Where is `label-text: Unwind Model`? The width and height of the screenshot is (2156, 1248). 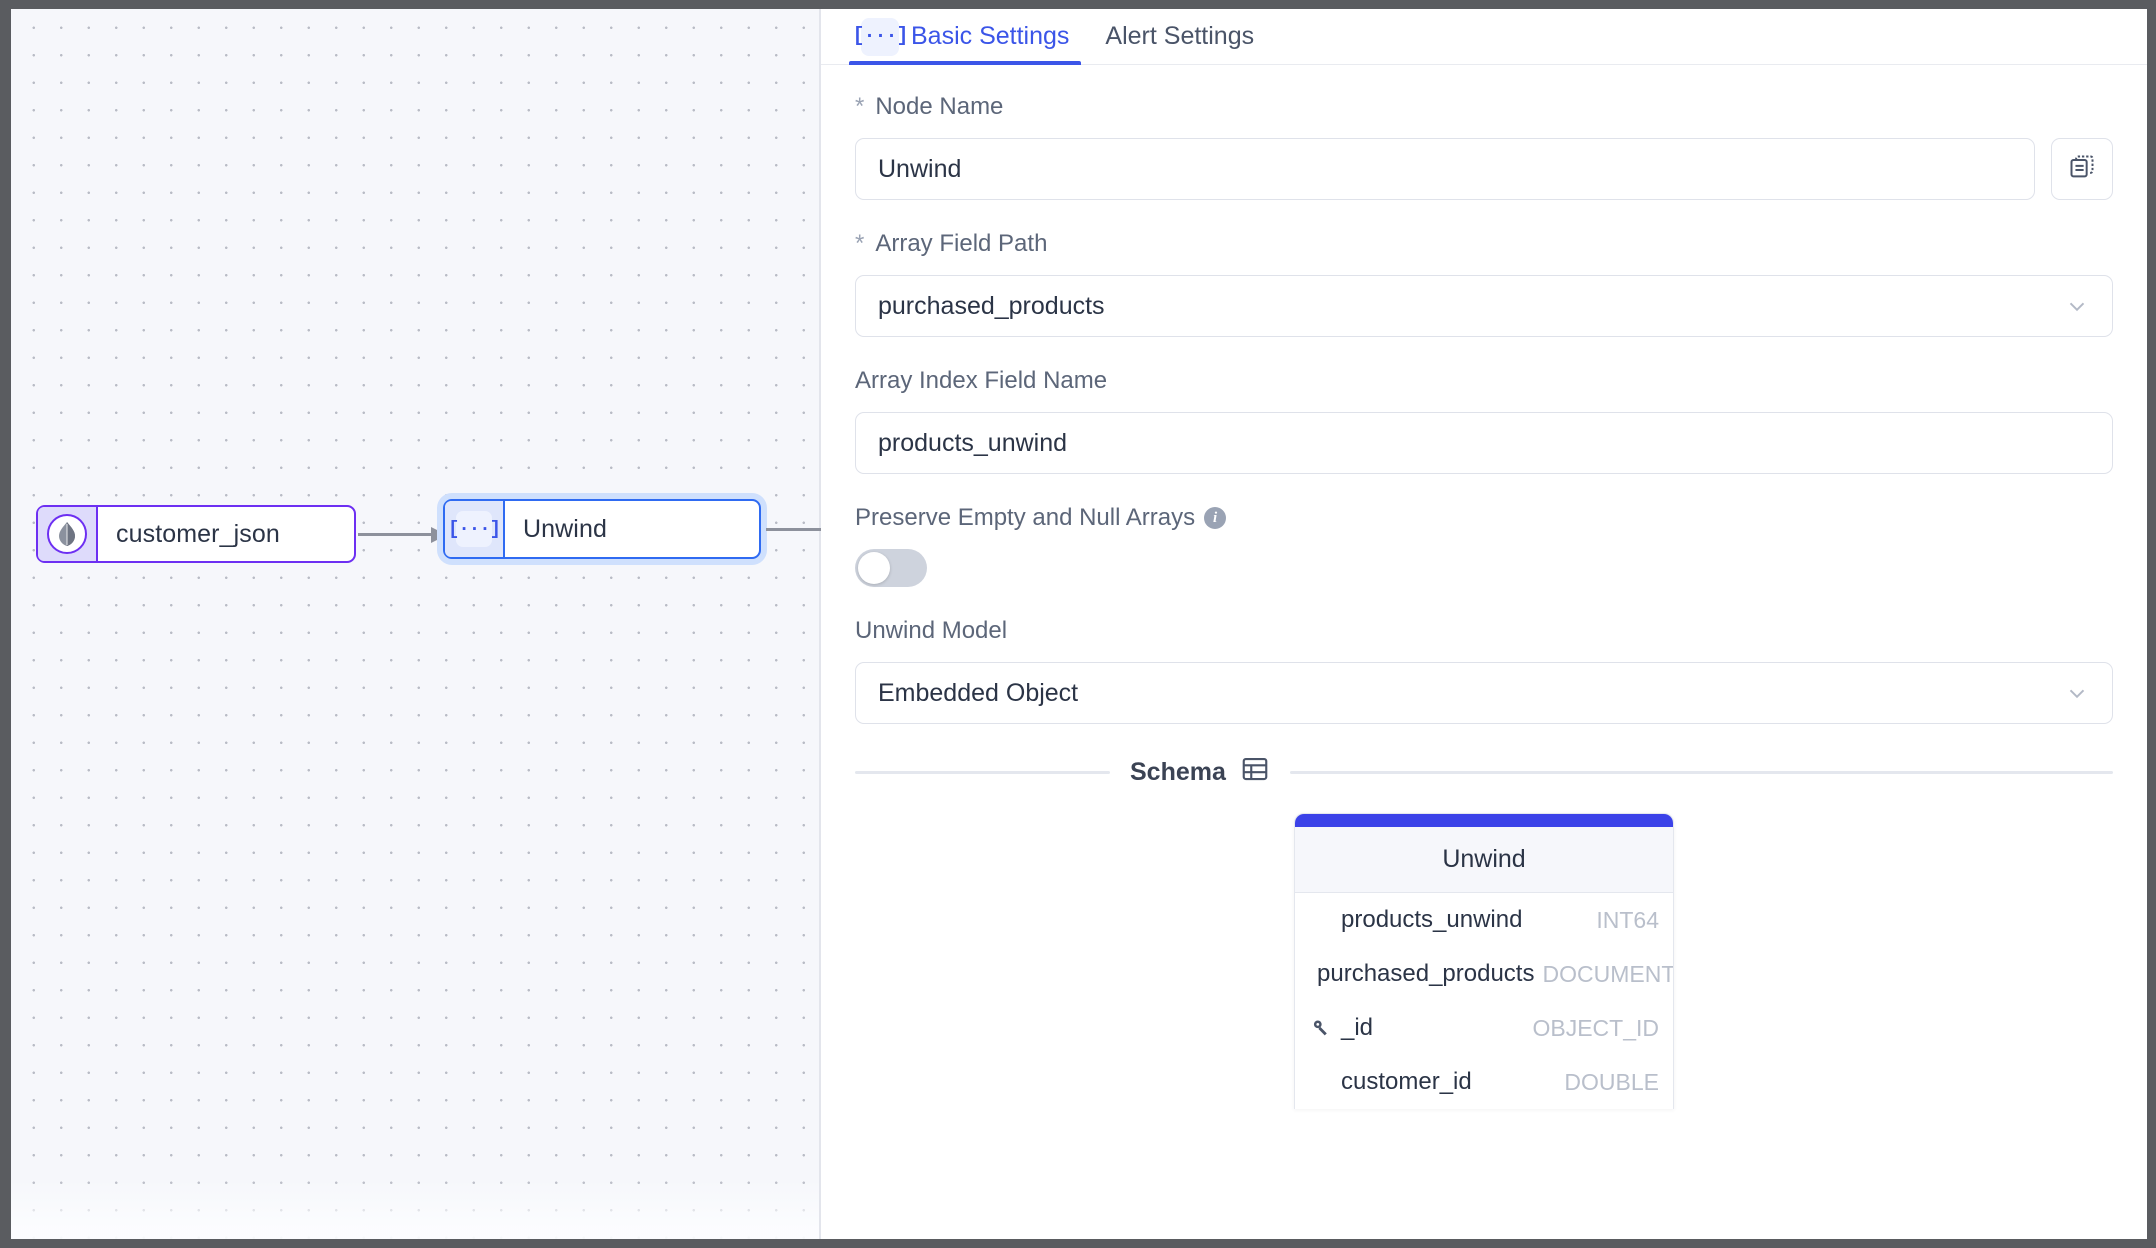 label-text: Unwind Model is located at coordinates (931, 630).